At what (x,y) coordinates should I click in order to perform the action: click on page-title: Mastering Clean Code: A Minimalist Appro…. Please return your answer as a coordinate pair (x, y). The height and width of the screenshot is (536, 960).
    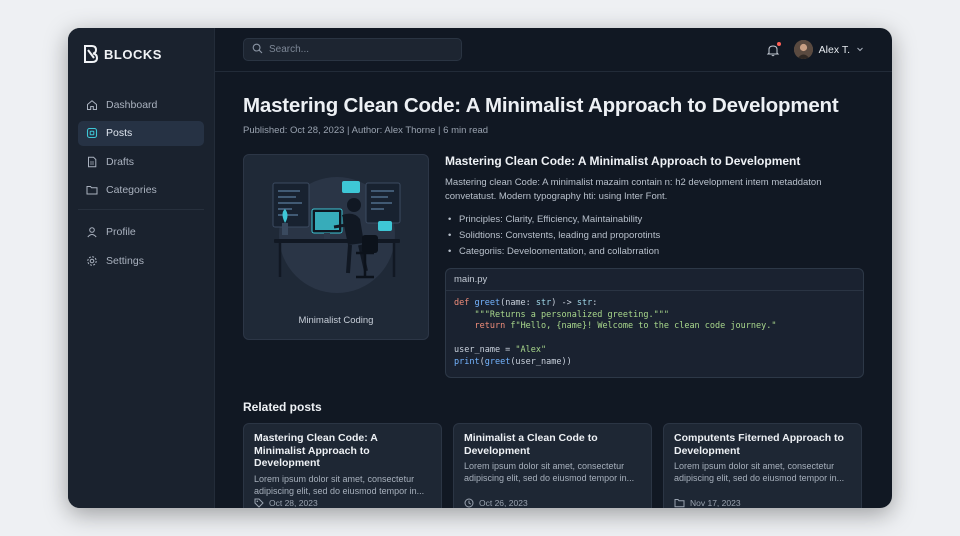
    Looking at the image, I should click on (541, 105).